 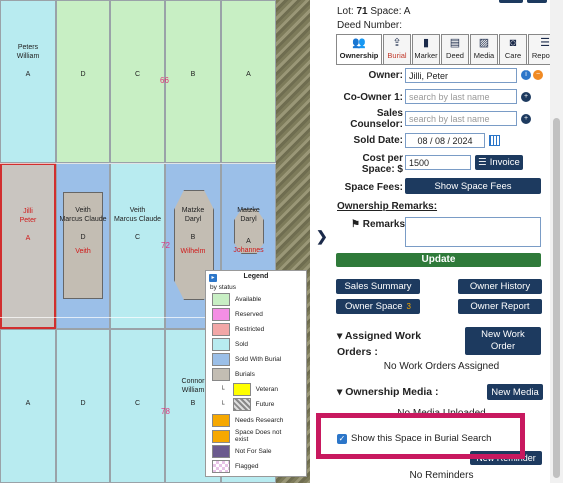 What do you see at coordinates (376, 119) in the screenshot?
I see `sales-counselor-label: Sales Counselor:` at bounding box center [376, 119].